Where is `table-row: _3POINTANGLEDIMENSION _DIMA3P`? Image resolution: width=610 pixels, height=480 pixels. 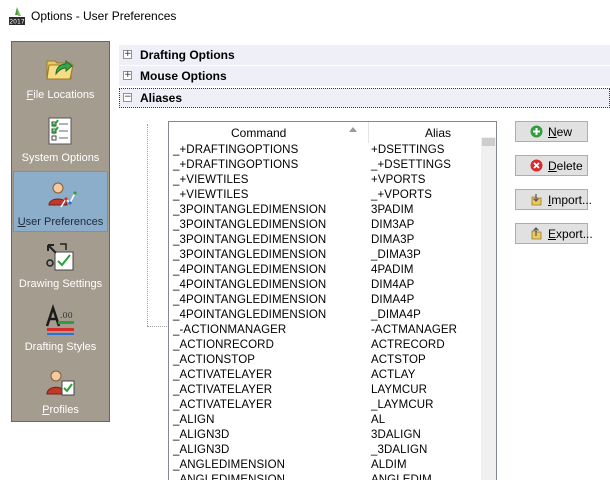 table-row: _3POINTANGLEDIMENSION _DIMA3P is located at coordinates (325, 255).